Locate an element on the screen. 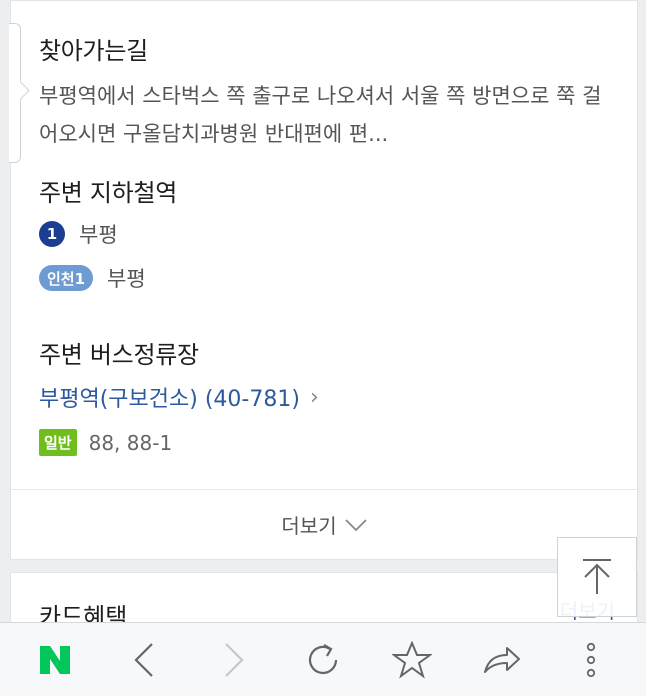 The height and width of the screenshot is (696, 646). chevron-down-icon is located at coordinates (355, 524).